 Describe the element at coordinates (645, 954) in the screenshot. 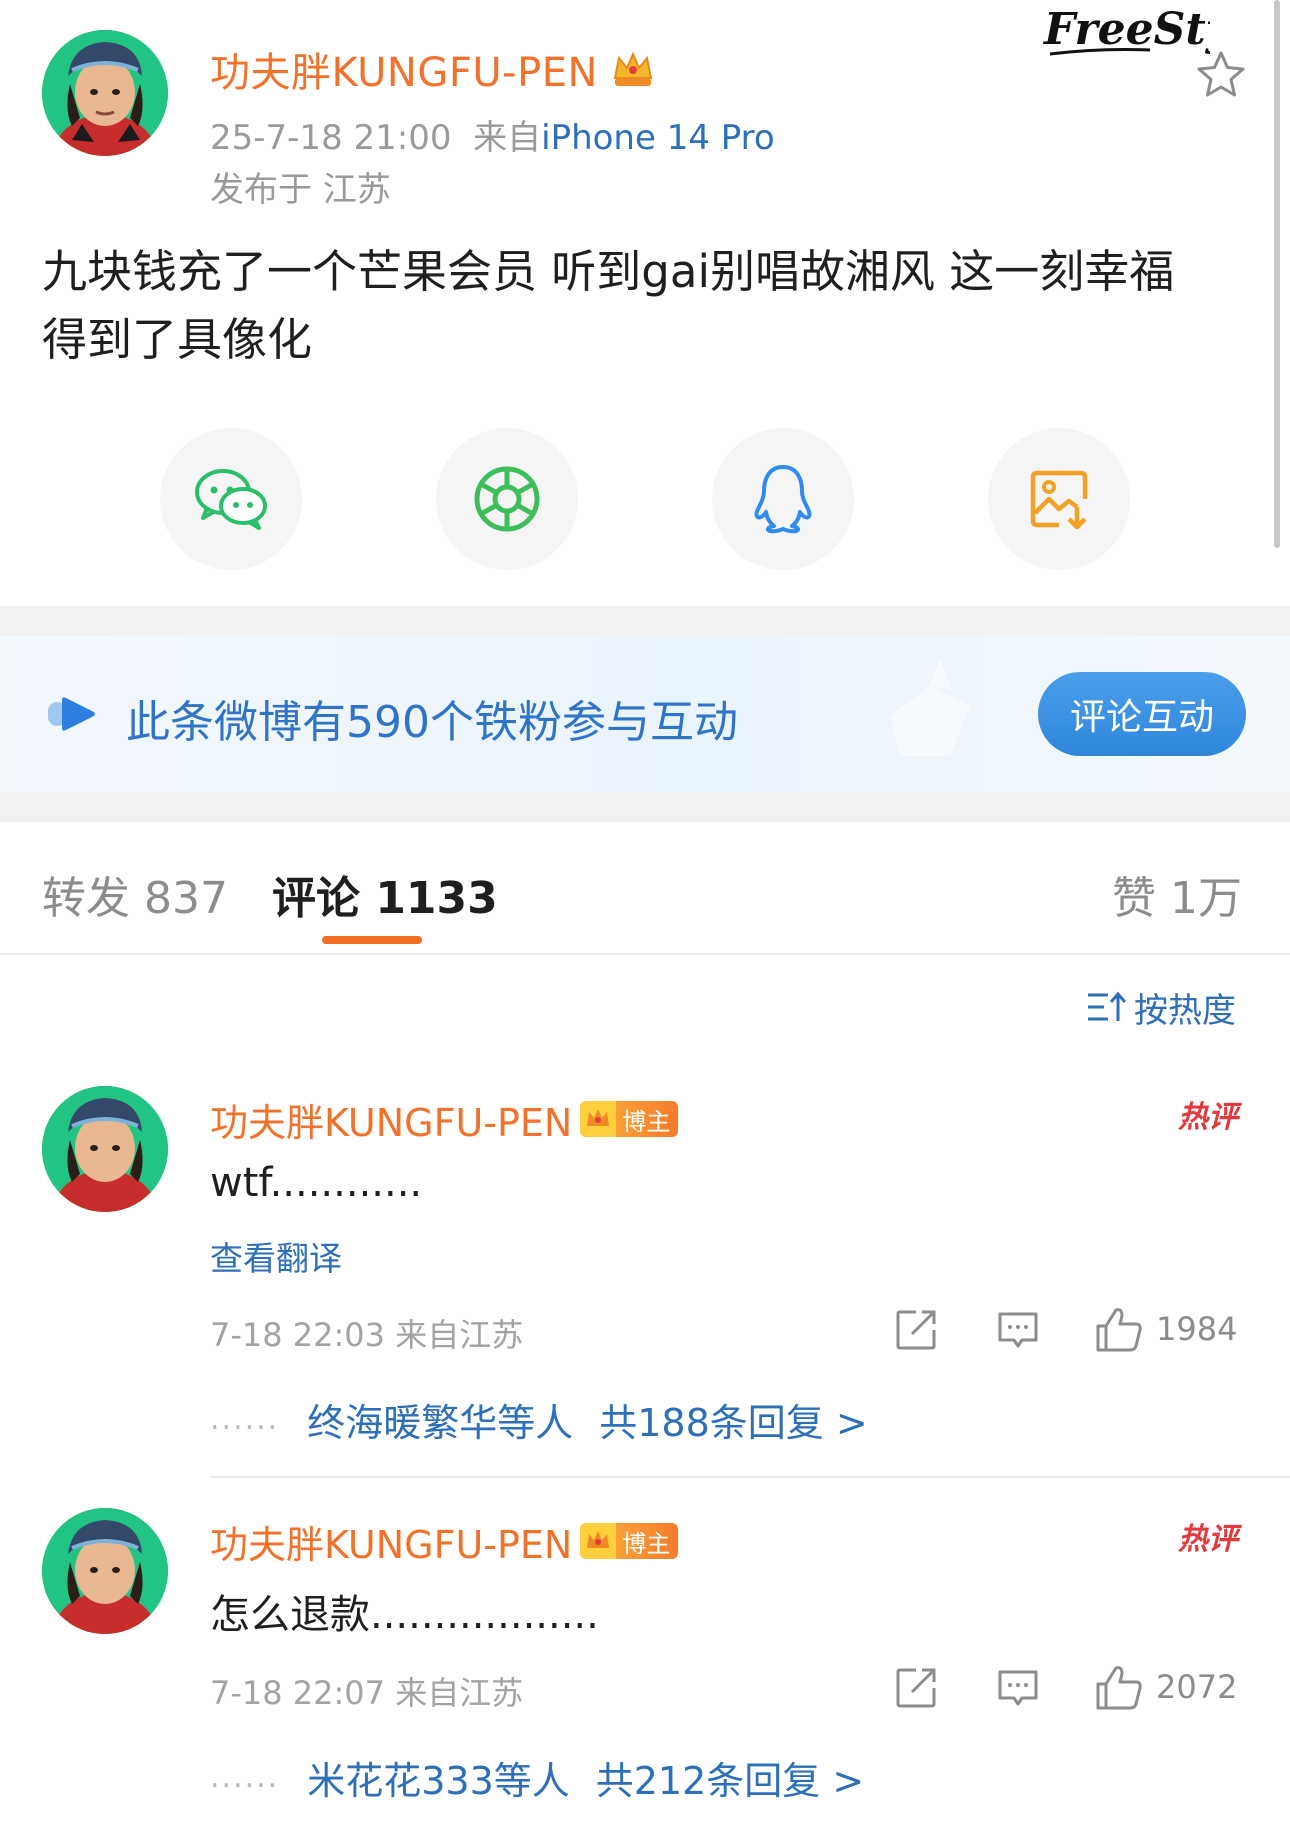

I see `tabs-divider` at that location.